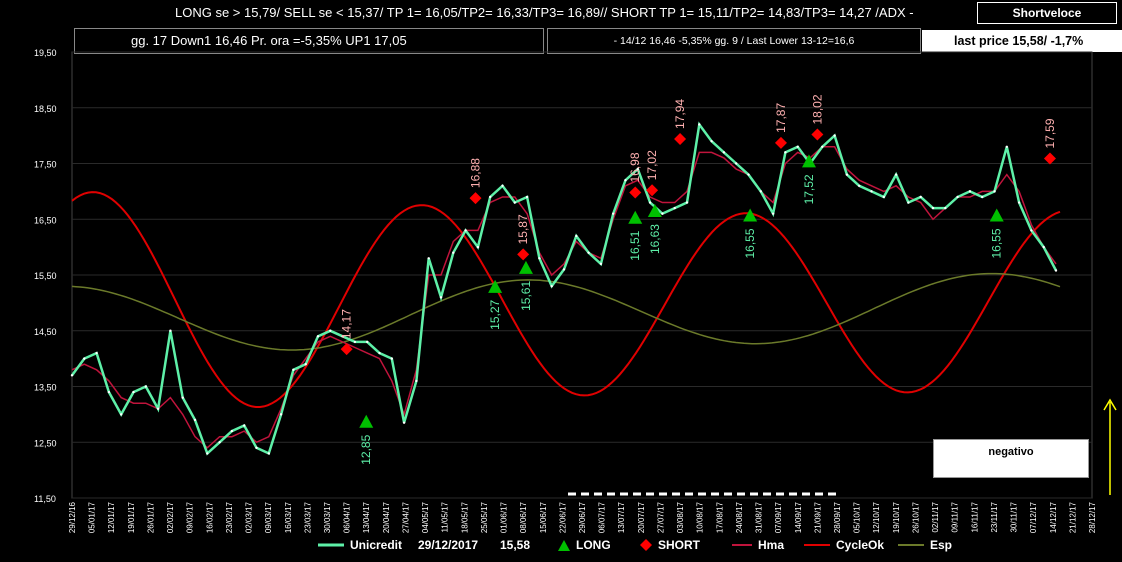 The image size is (1122, 562). I want to click on x-tick-label: 09/03/17, so click(268, 517).